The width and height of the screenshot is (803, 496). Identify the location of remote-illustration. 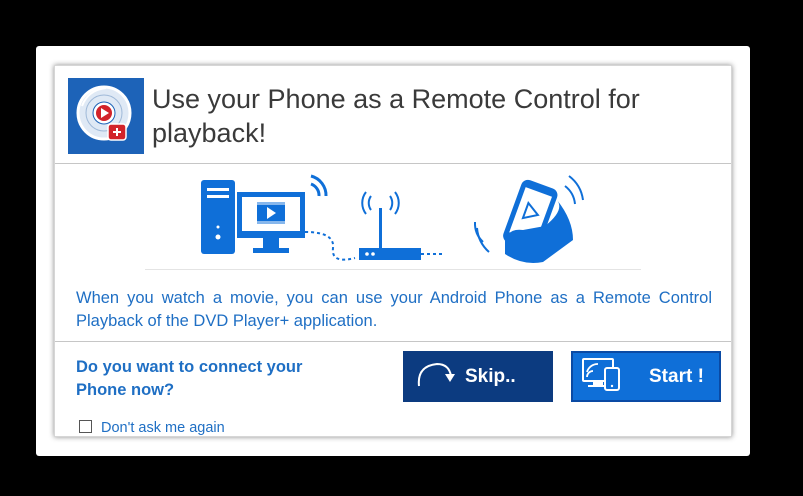
(395, 221).